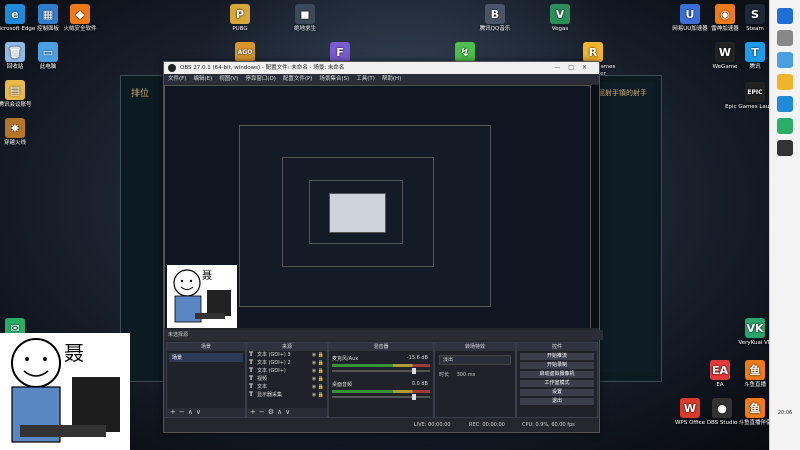 The width and height of the screenshot is (800, 450). What do you see at coordinates (206, 347) in the screenshot?
I see `scenes-header: 场景` at bounding box center [206, 347].